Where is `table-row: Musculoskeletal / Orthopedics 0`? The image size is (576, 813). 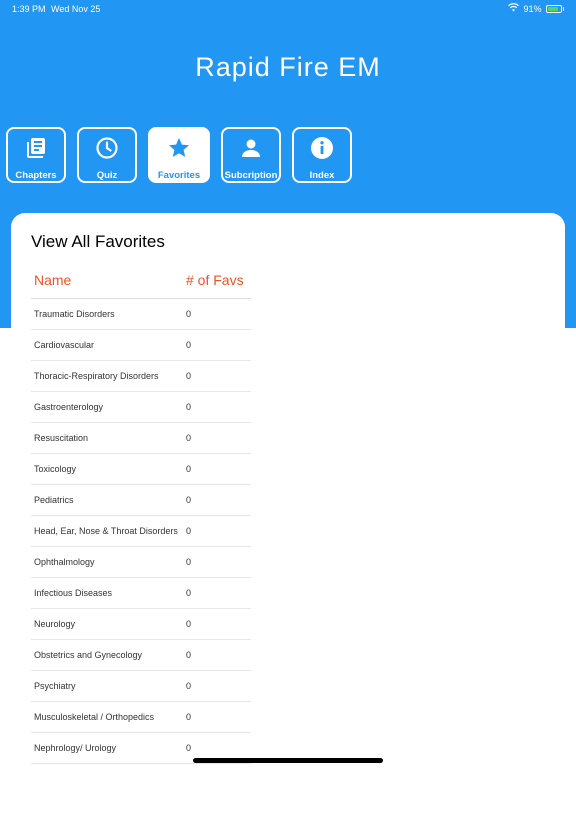
table-row: Musculoskeletal / Orthopedics 0 is located at coordinates (141, 717).